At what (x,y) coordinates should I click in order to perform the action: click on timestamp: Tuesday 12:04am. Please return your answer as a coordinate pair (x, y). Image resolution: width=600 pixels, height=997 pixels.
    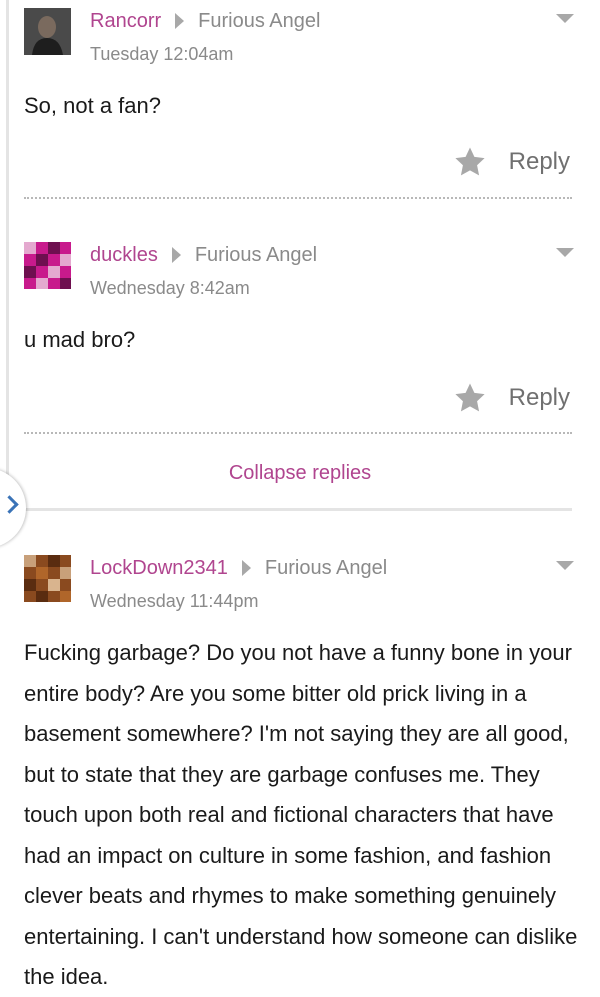
    Looking at the image, I should click on (205, 54).